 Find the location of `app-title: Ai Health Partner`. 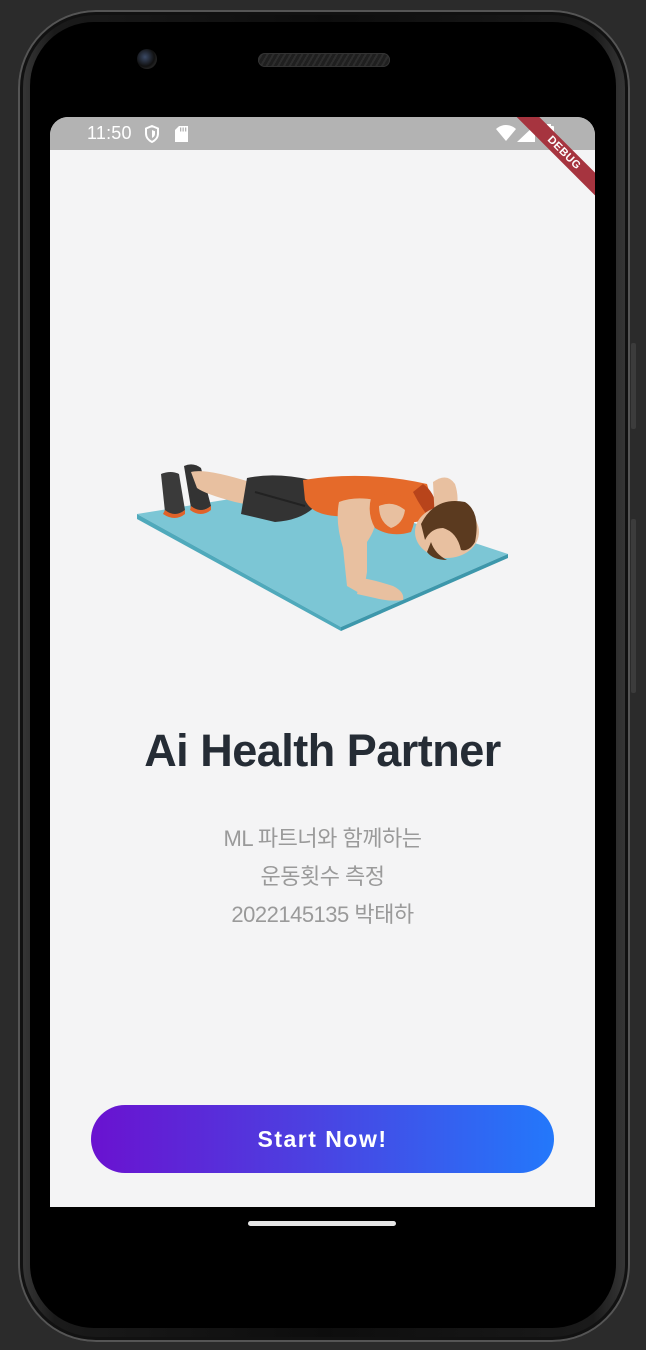

app-title: Ai Health Partner is located at coordinates (322, 750).